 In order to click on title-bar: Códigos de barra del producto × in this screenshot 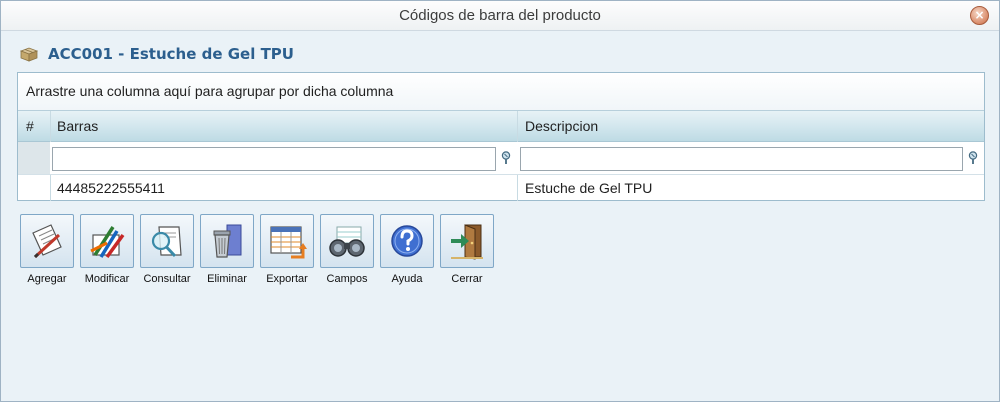, I will do `click(500, 16)`.